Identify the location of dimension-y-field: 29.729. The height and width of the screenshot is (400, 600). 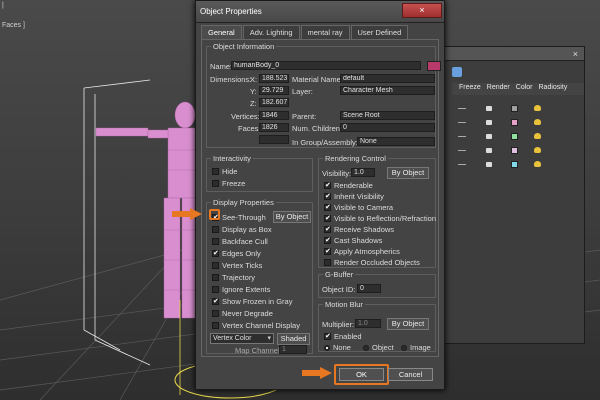
(274, 90).